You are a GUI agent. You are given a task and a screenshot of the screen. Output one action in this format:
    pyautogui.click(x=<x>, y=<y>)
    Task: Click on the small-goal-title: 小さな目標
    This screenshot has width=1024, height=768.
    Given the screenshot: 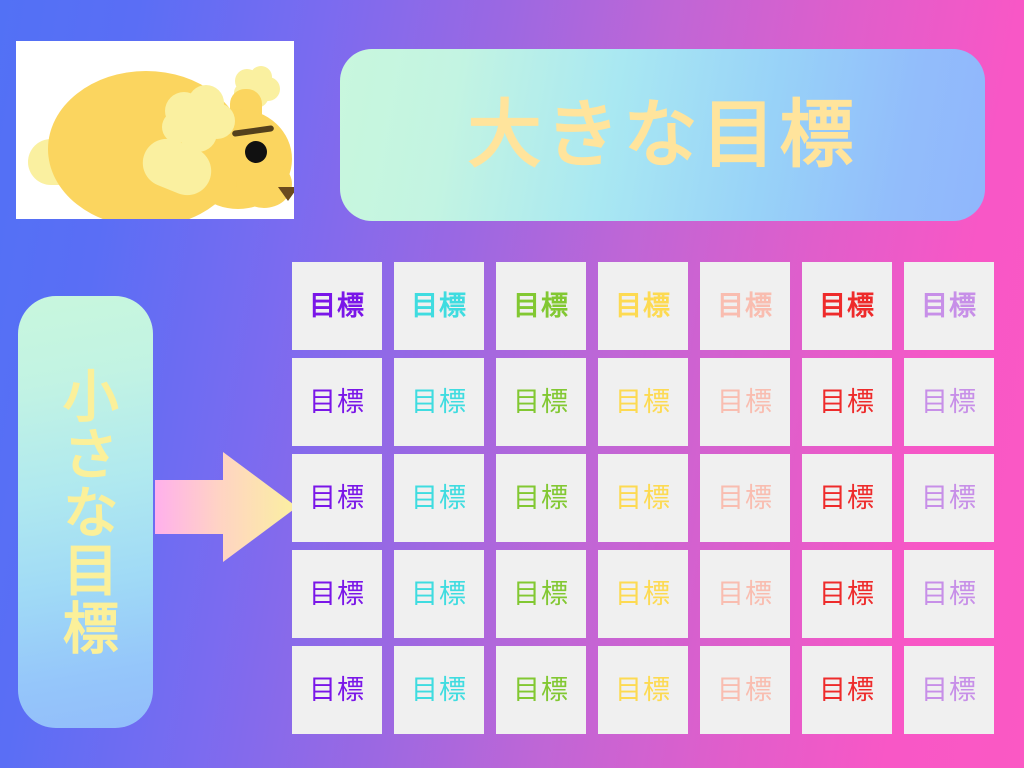 What is the action you would take?
    pyautogui.click(x=86, y=512)
    